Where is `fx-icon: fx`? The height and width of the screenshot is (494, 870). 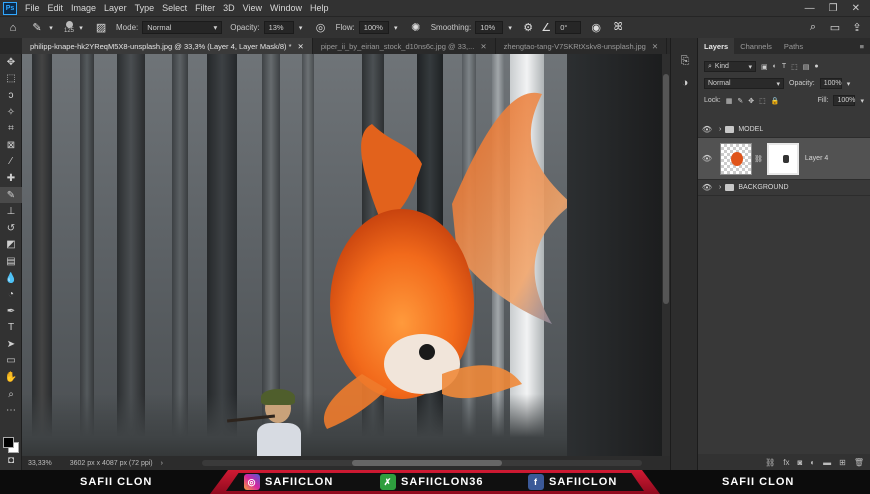 fx-icon: fx is located at coordinates (786, 462).